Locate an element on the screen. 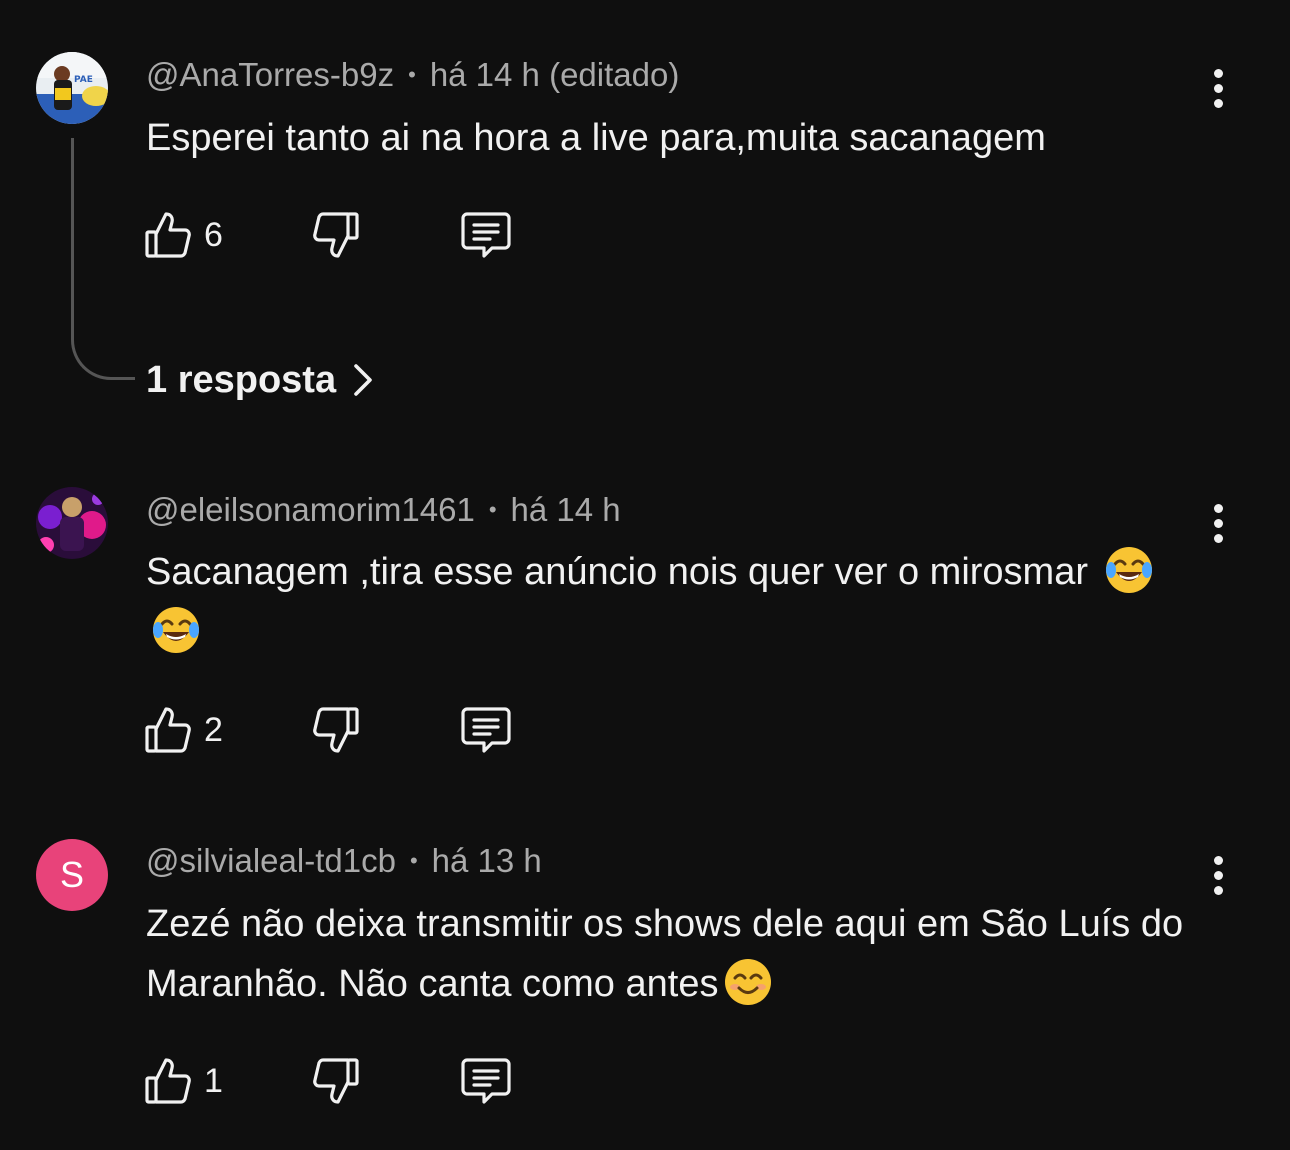 The image size is (1290, 1150). avatar: PAE is located at coordinates (72, 88).